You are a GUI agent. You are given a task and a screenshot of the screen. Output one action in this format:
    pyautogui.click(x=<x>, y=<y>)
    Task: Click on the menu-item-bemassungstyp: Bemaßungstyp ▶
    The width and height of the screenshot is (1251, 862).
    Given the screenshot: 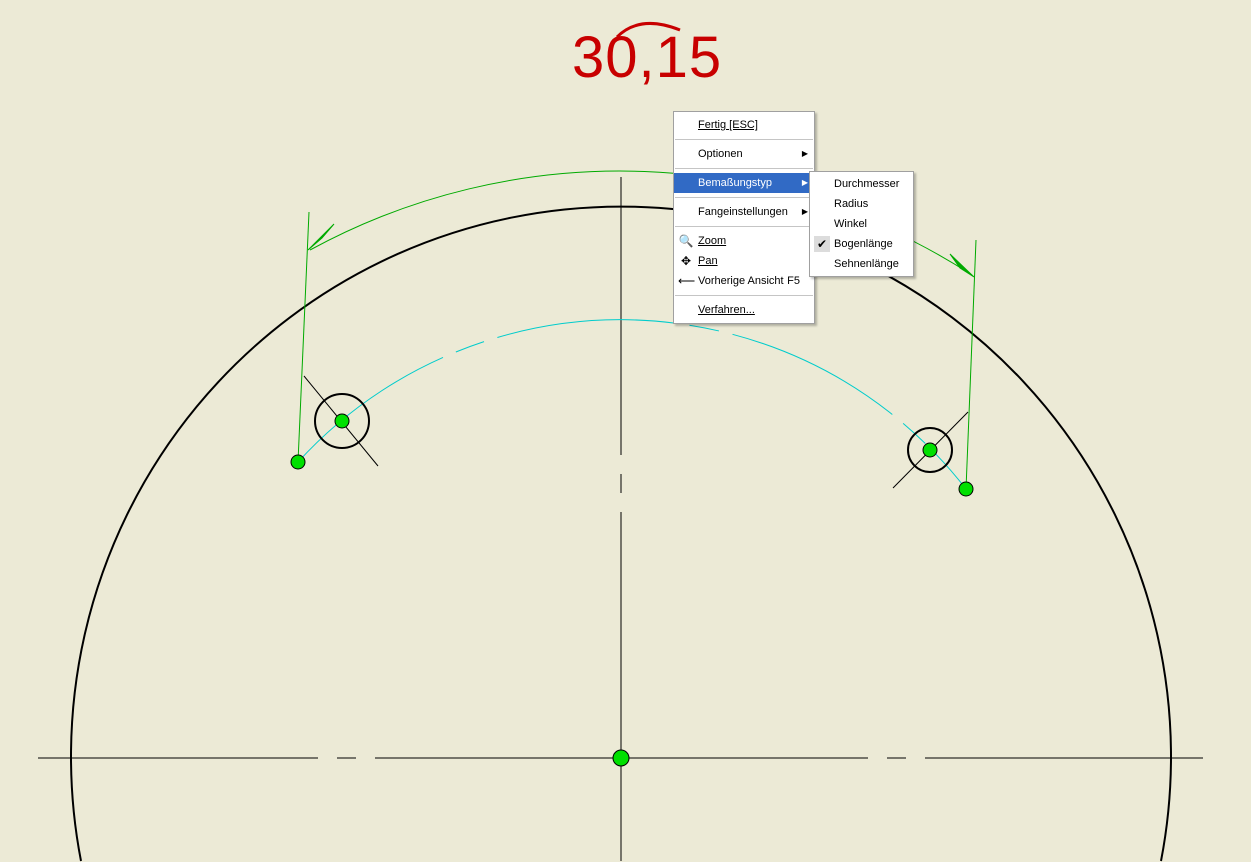 What is the action you would take?
    pyautogui.click(x=744, y=183)
    